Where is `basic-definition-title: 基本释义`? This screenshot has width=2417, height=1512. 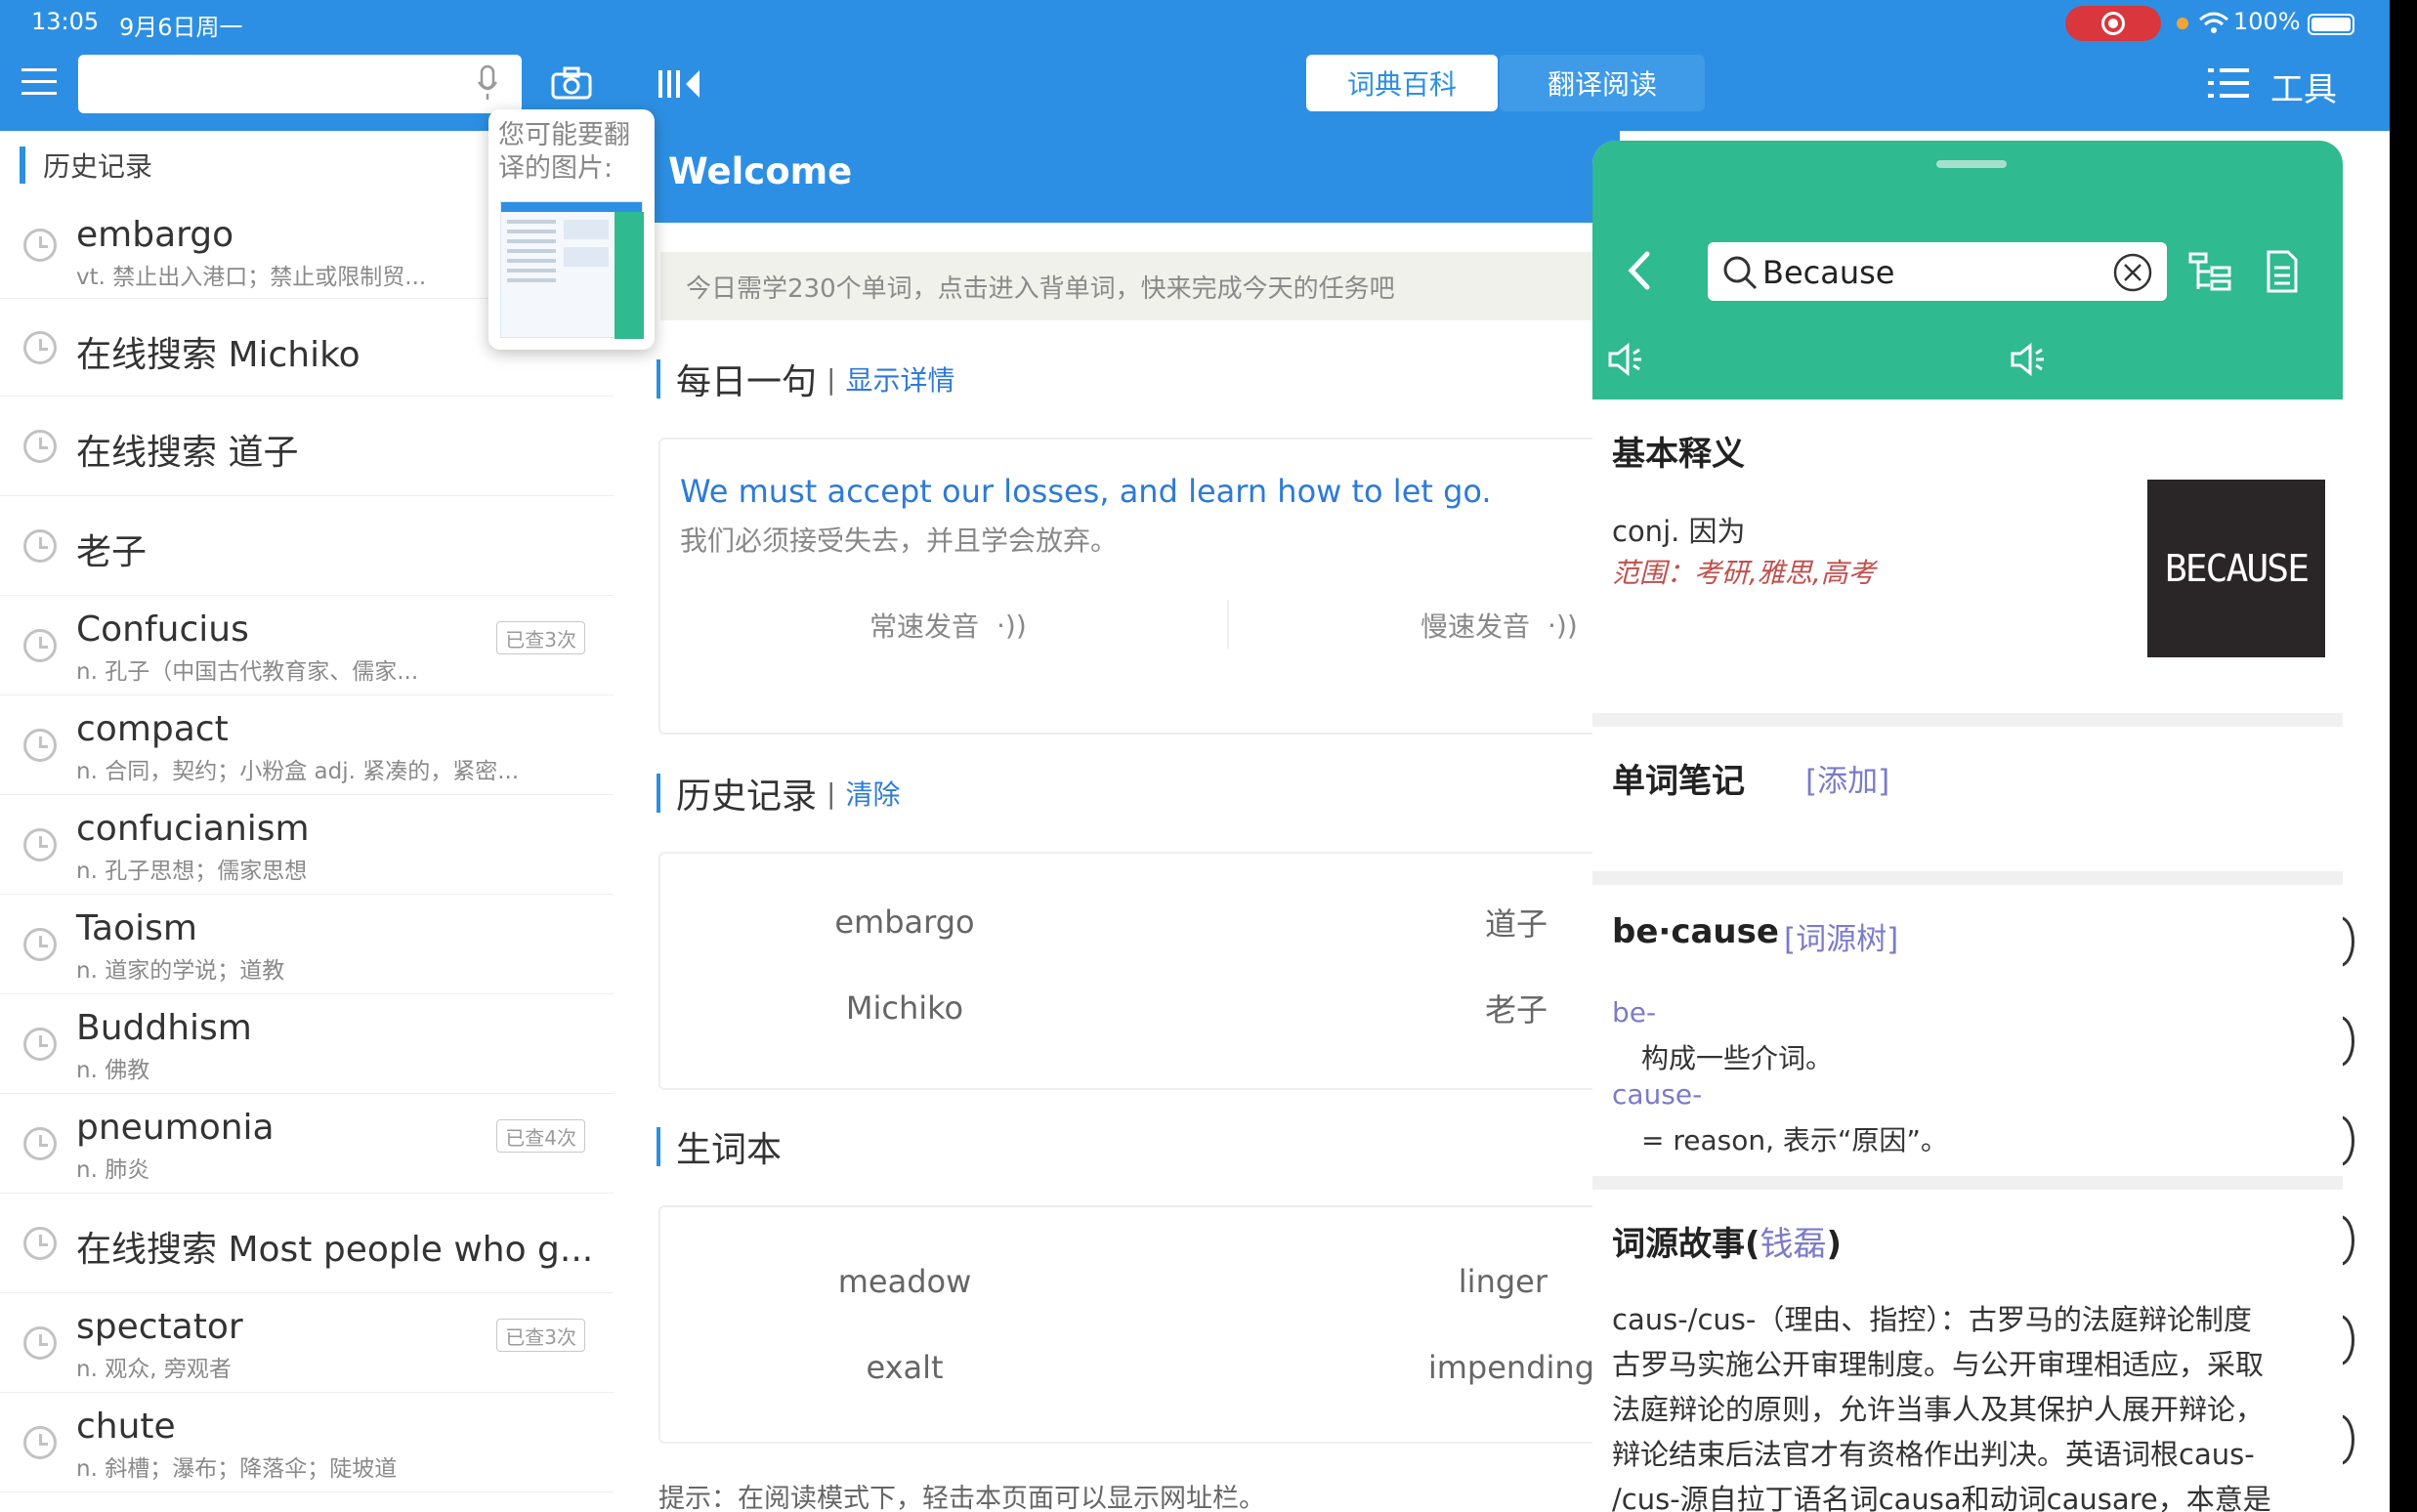
basic-definition-title: 基本释义 is located at coordinates (1678, 454).